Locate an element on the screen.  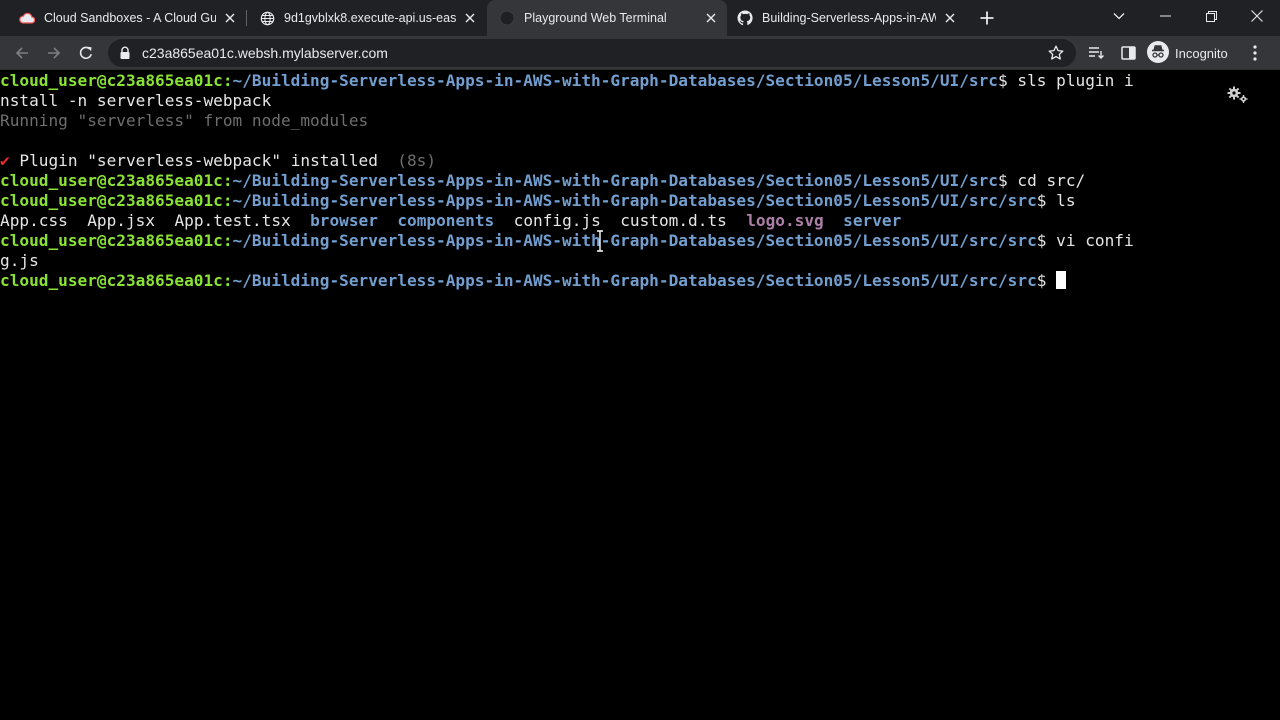
window-close-button is located at coordinates (1257, 16).